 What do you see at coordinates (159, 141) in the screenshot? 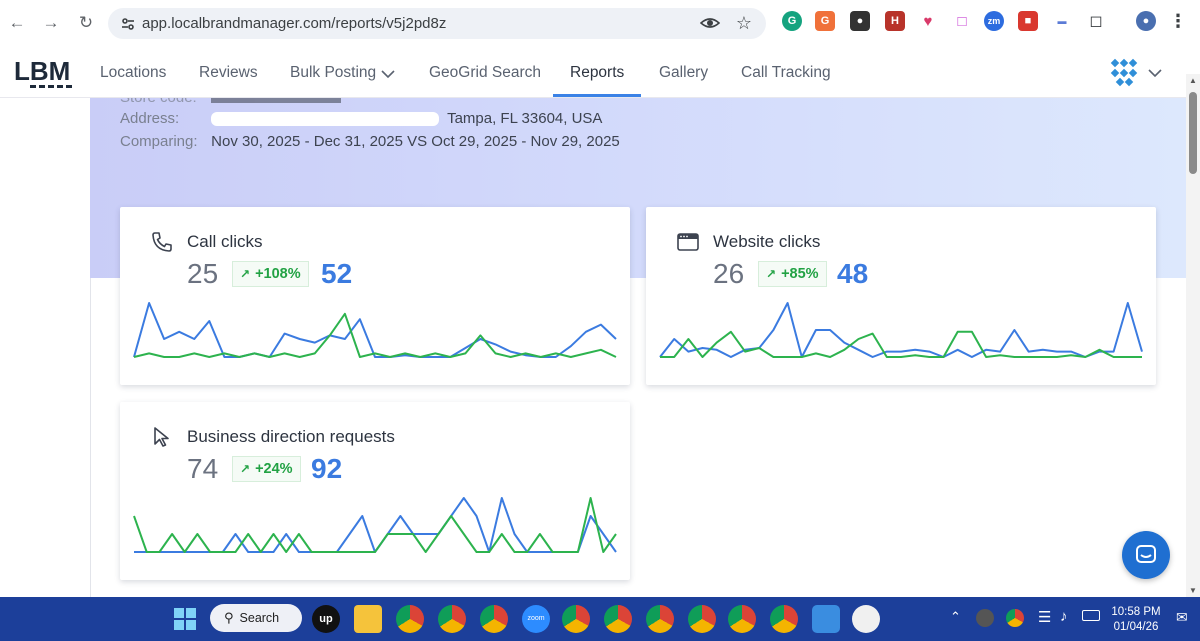
I see `comparing-label: Comparing:` at bounding box center [159, 141].